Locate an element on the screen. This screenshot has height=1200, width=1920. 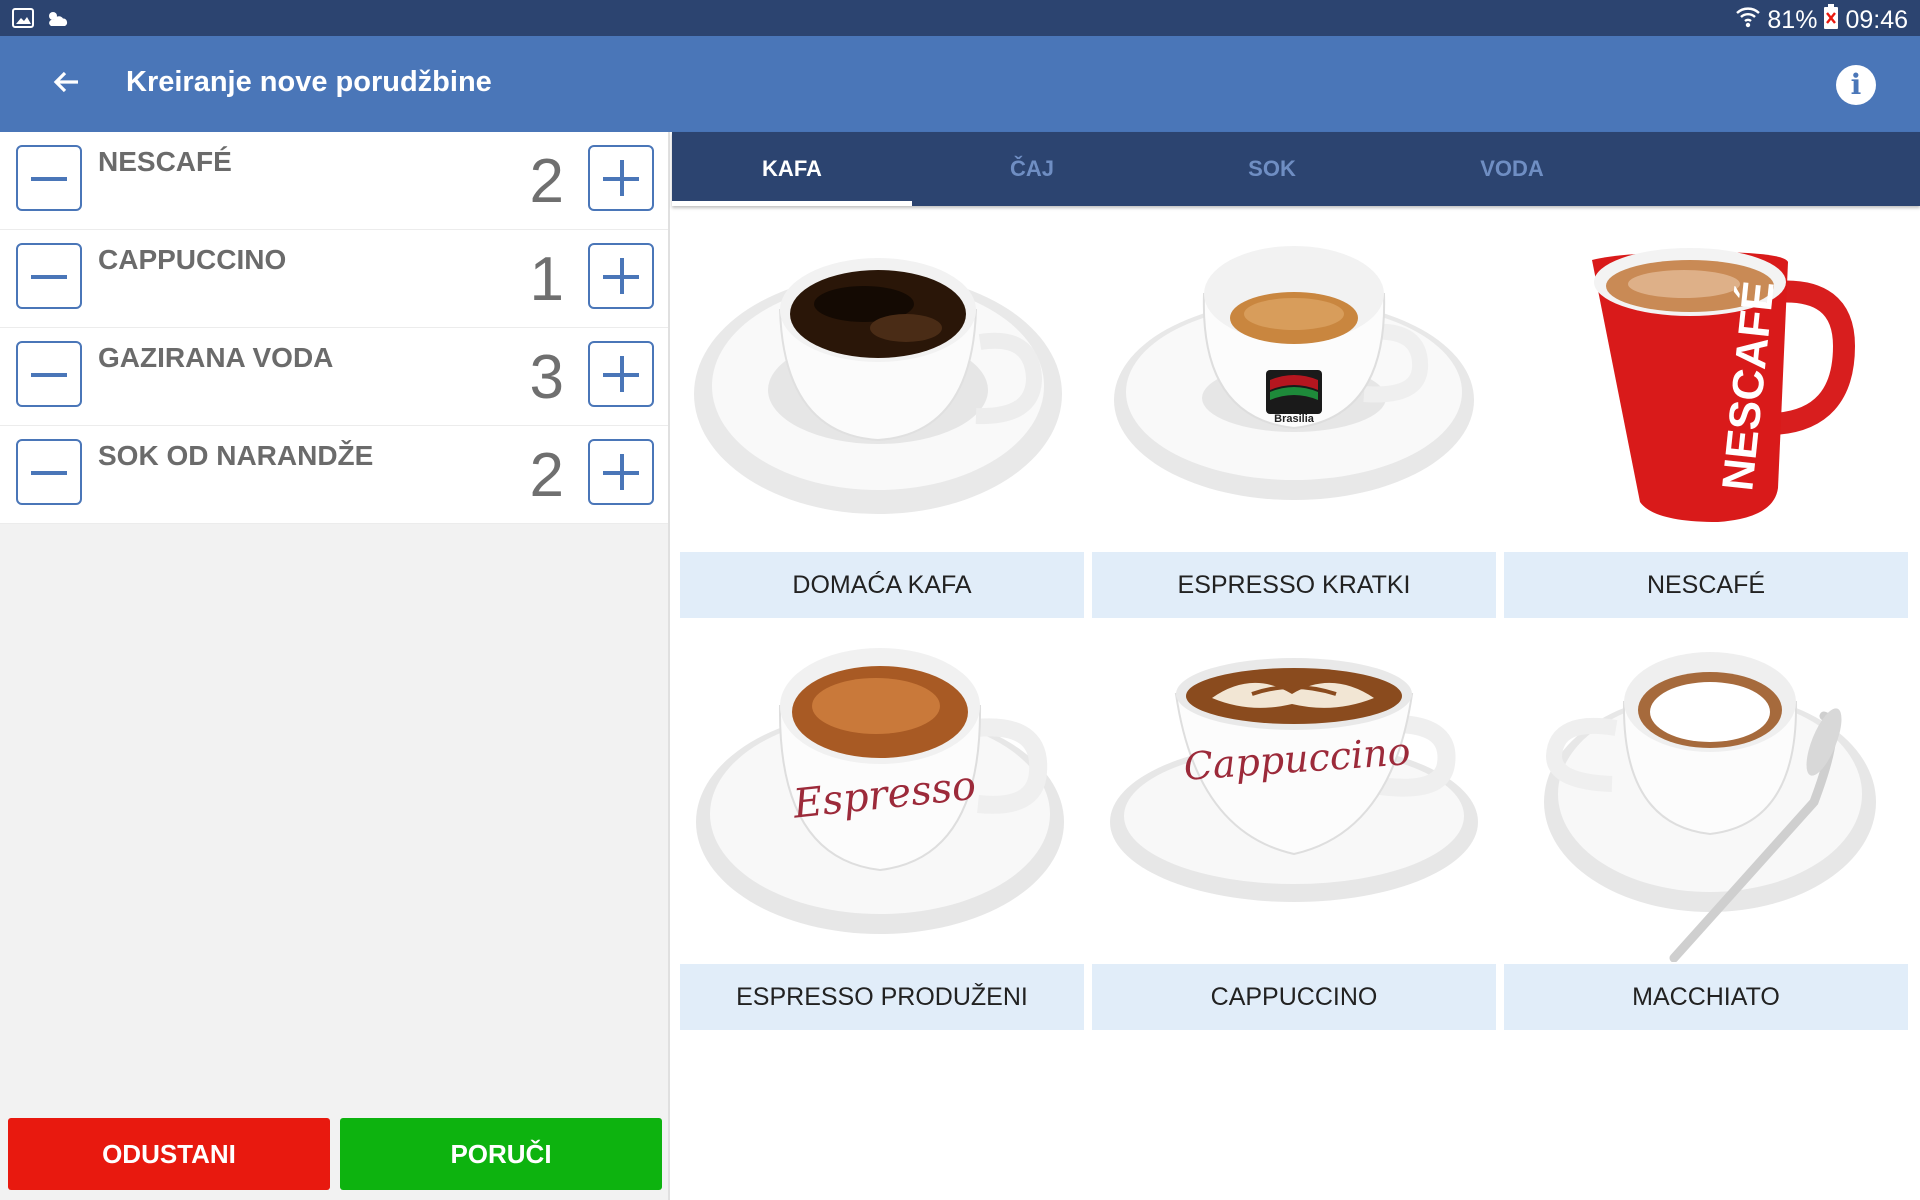
product-image-domaca-kafa is located at coordinates (882, 387).